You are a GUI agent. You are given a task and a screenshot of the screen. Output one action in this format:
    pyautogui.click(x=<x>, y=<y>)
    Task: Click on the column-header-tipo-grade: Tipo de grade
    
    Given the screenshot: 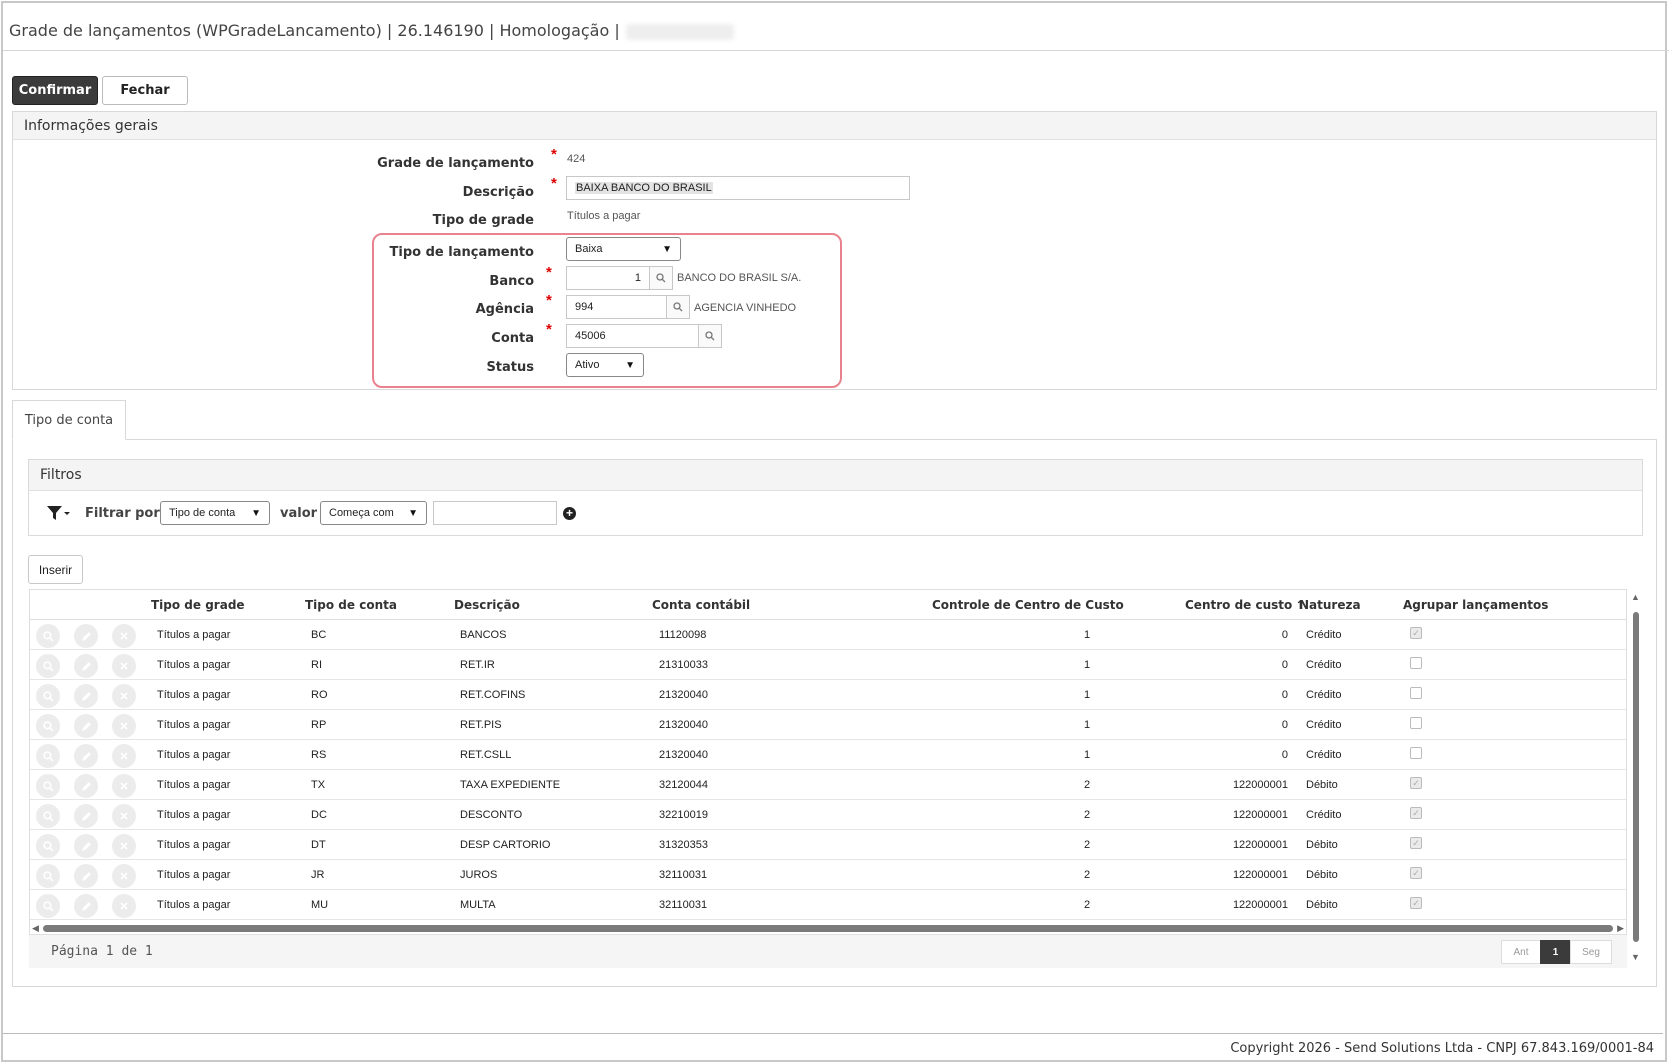 What is the action you would take?
    pyautogui.click(x=198, y=605)
    